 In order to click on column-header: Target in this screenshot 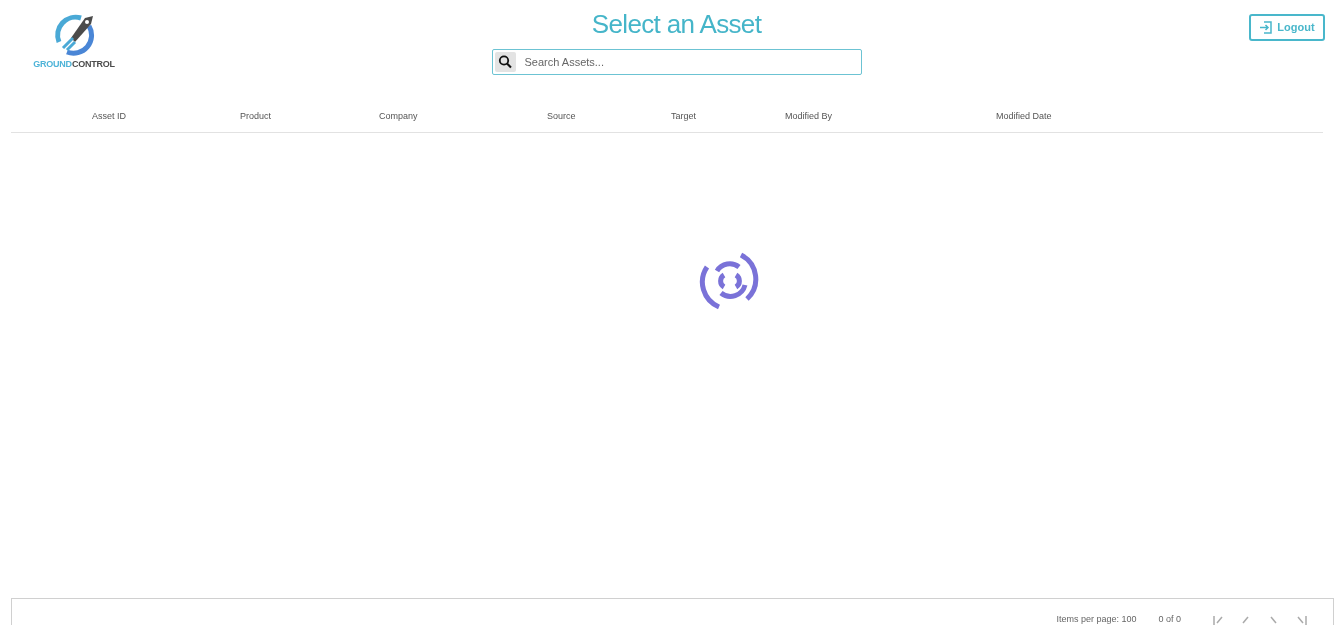, I will do `click(683, 115)`.